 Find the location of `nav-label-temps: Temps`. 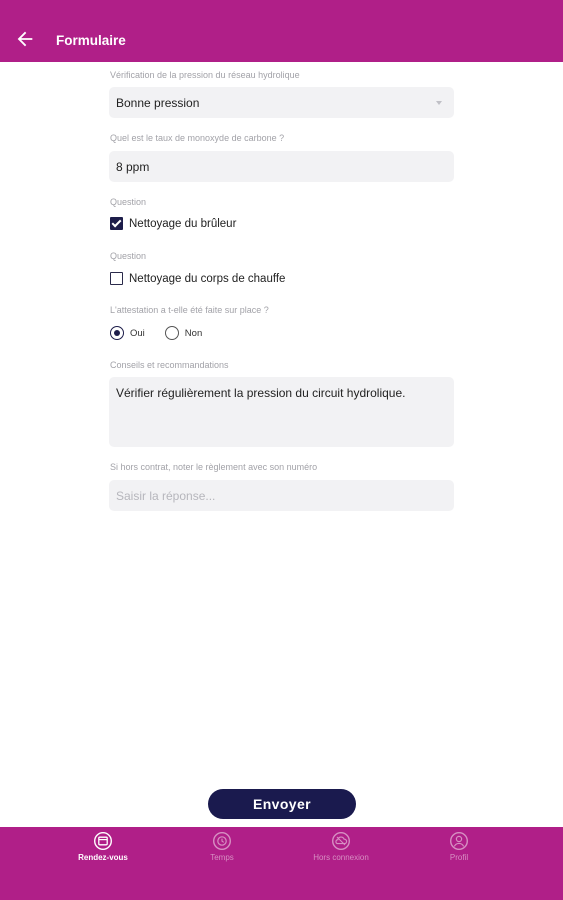

nav-label-temps: Temps is located at coordinates (222, 857).